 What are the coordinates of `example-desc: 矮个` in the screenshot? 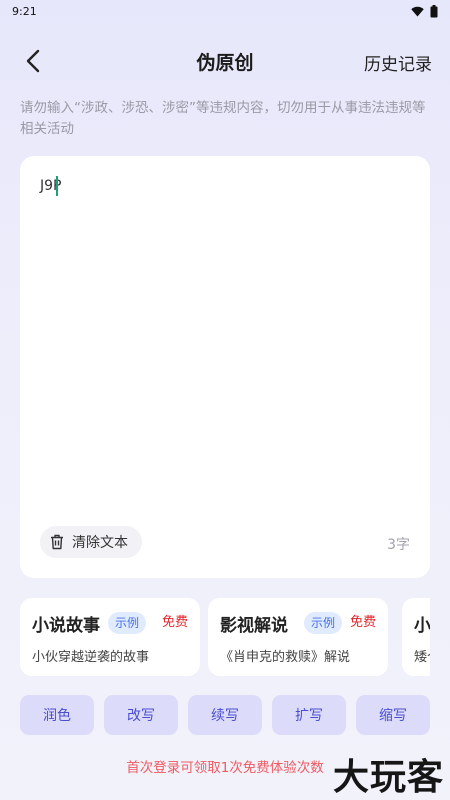 It's located at (422, 657).